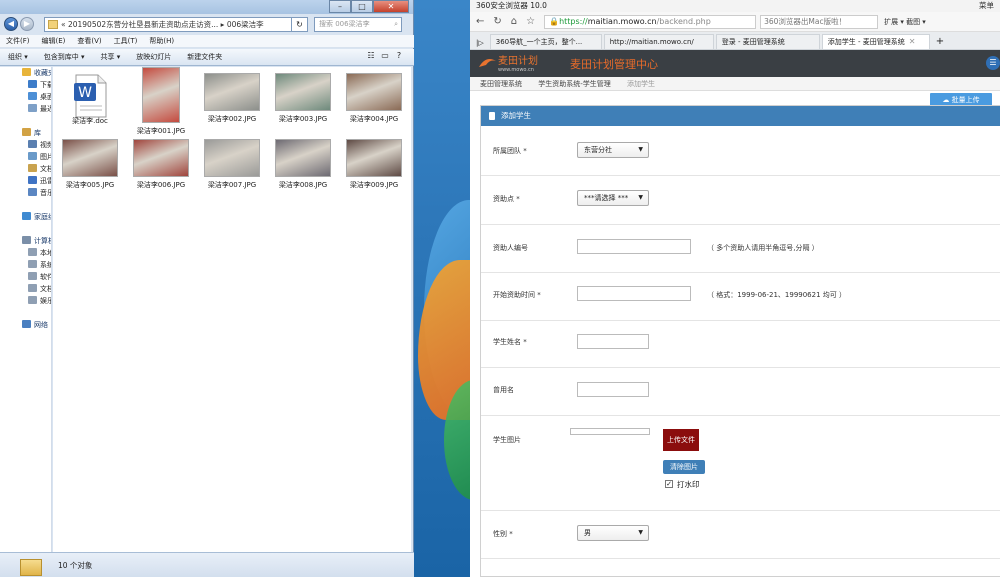  What do you see at coordinates (161, 41) in the screenshot?
I see `menu-help: 帮助(H)` at bounding box center [161, 41].